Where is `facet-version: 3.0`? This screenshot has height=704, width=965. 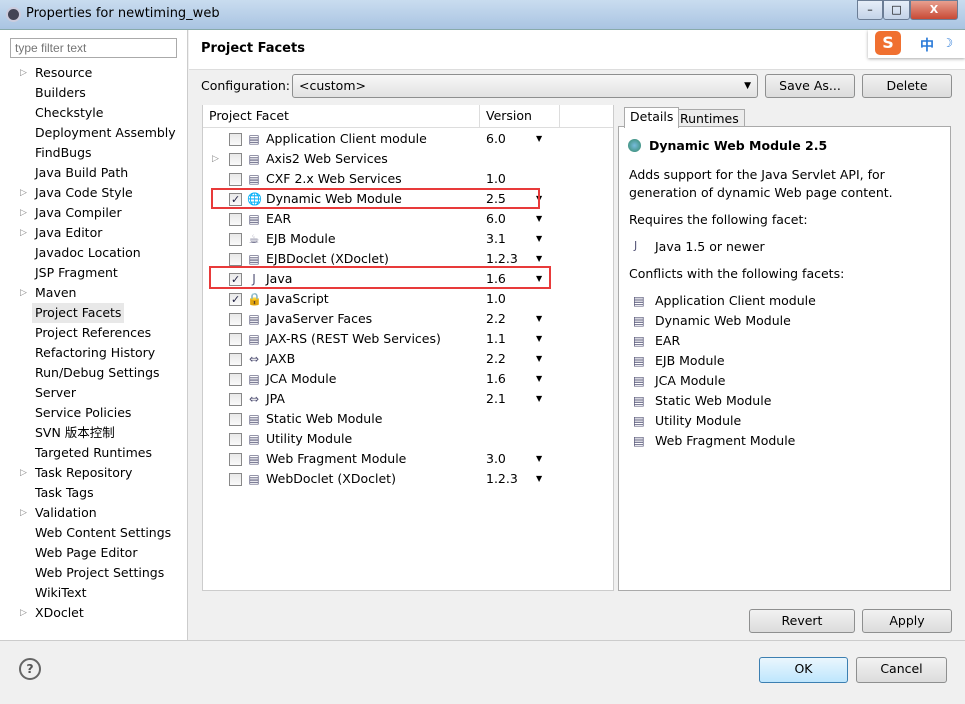 facet-version: 3.0 is located at coordinates (496, 459).